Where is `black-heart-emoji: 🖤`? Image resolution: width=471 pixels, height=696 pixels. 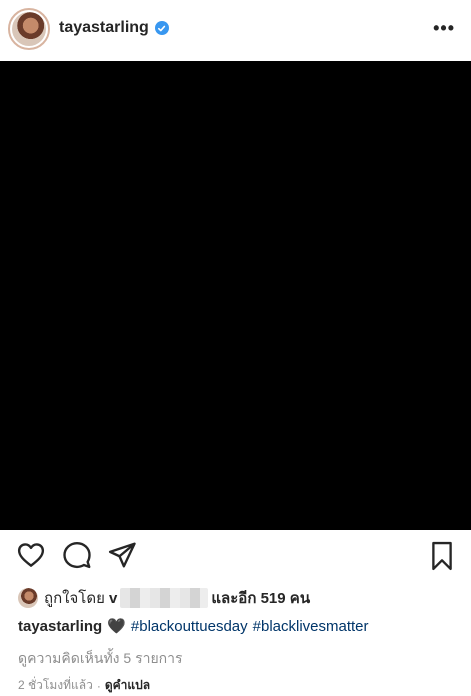
black-heart-emoji: 🖤 is located at coordinates (116, 626).